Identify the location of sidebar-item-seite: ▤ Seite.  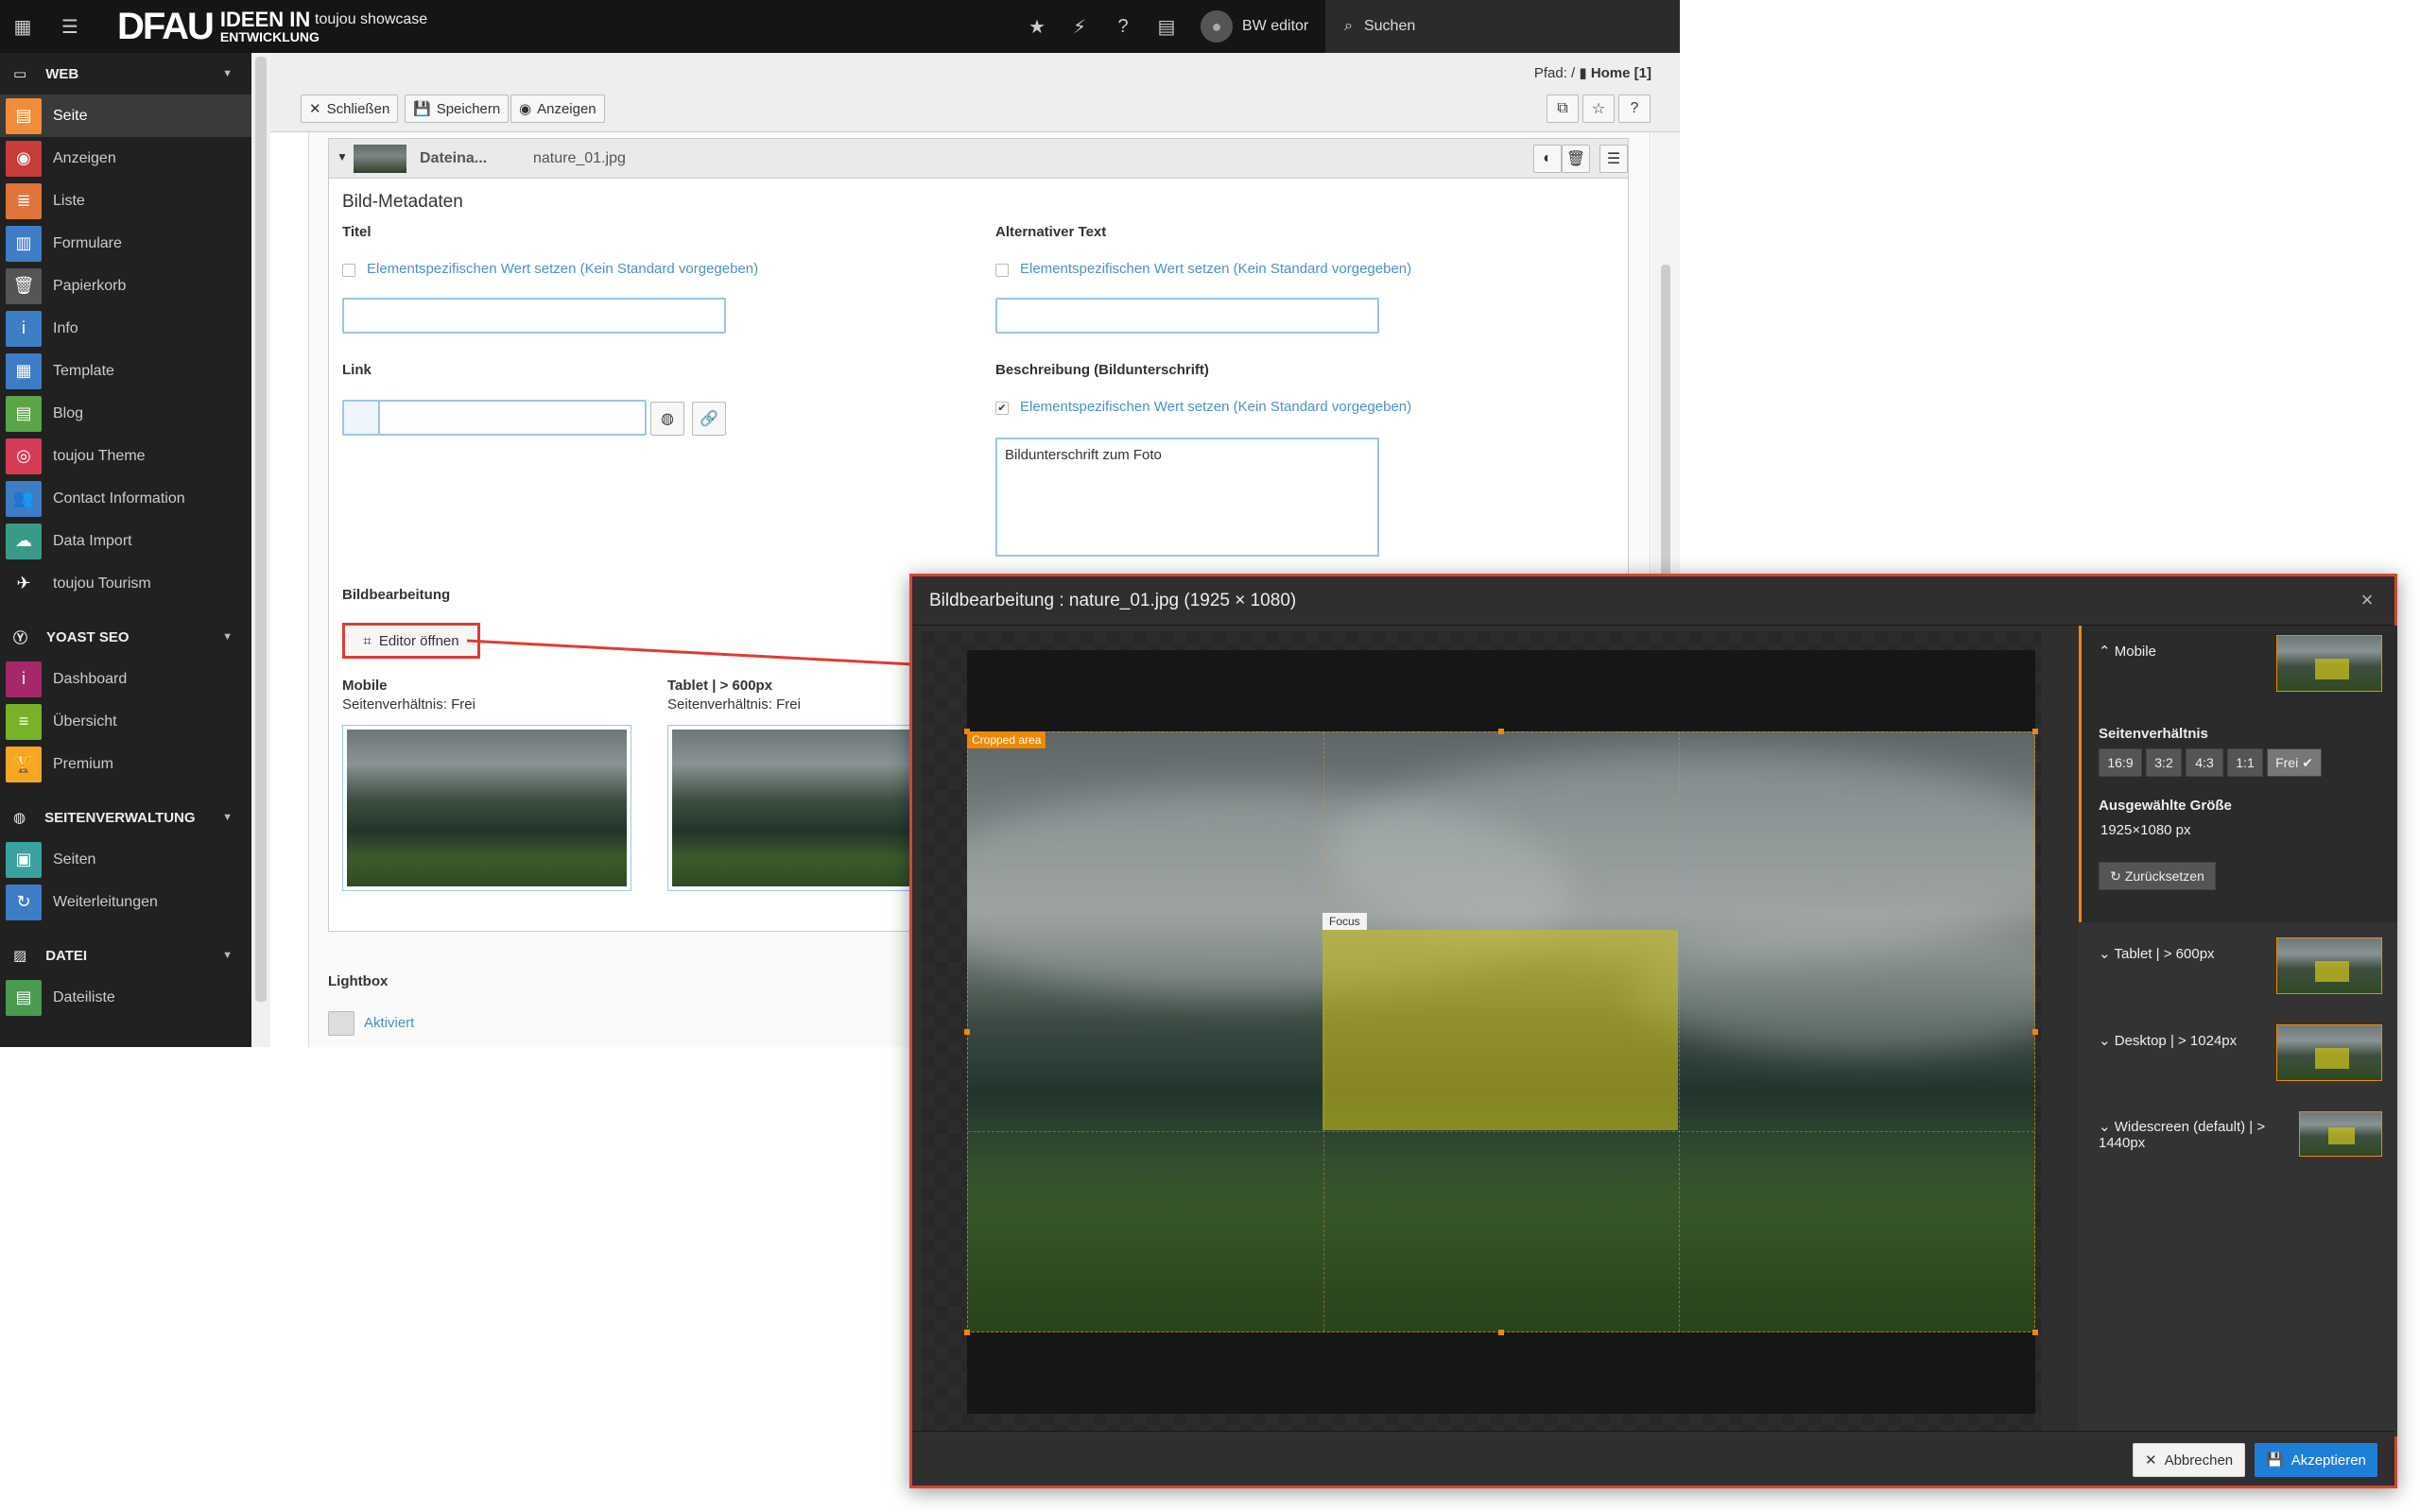
(125, 115).